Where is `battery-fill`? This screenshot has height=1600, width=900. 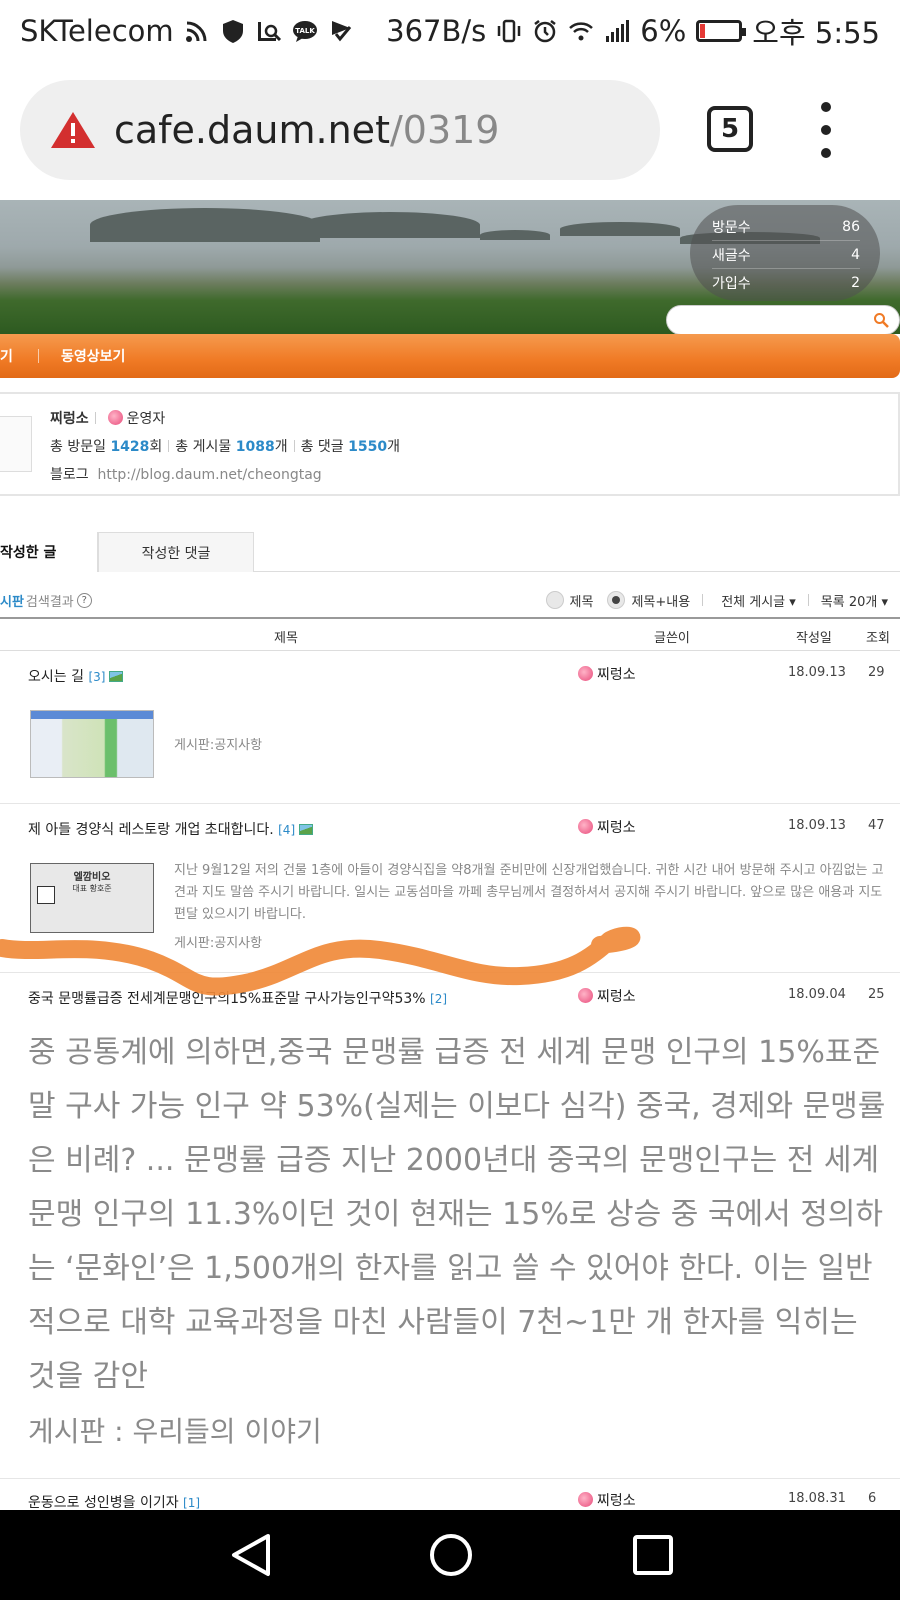
battery-fill is located at coordinates (703, 31).